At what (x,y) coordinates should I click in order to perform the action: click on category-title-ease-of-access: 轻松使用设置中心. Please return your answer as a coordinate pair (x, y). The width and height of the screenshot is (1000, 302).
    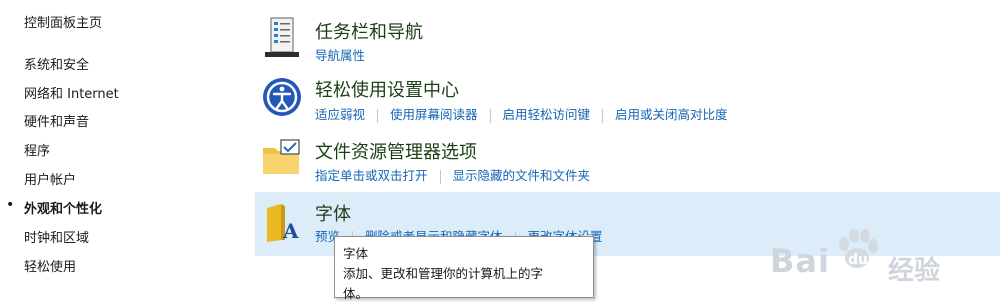
    Looking at the image, I should click on (387, 89).